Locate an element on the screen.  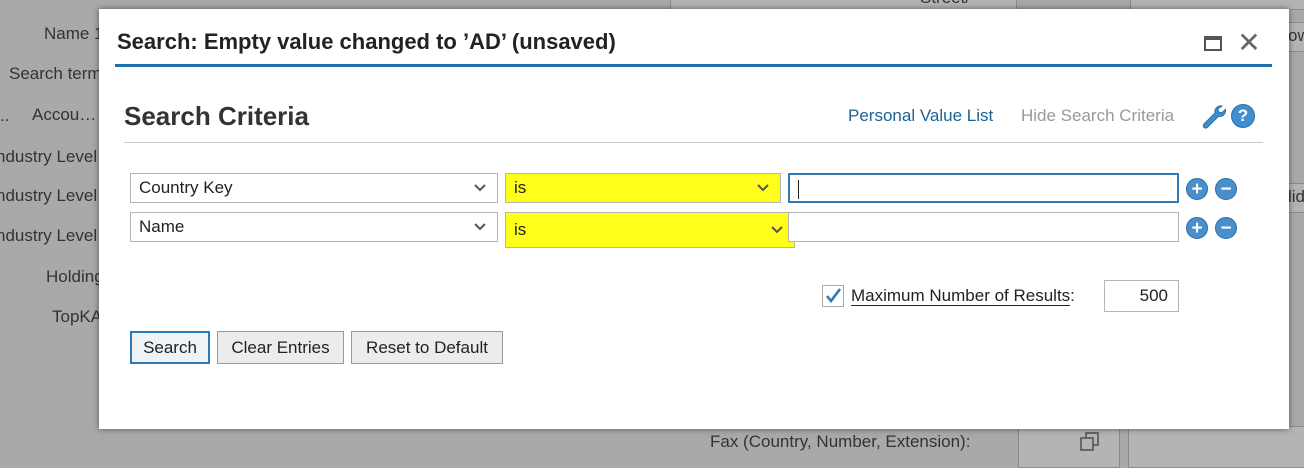
section-title: Search Criteria is located at coordinates (216, 116).